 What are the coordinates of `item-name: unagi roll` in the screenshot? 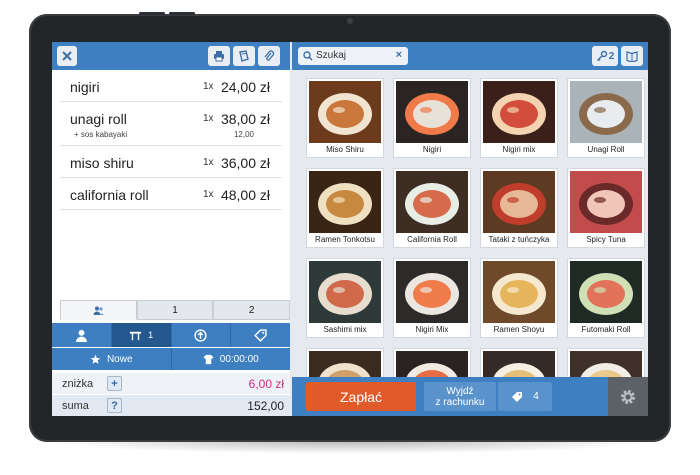 It's located at (98, 119).